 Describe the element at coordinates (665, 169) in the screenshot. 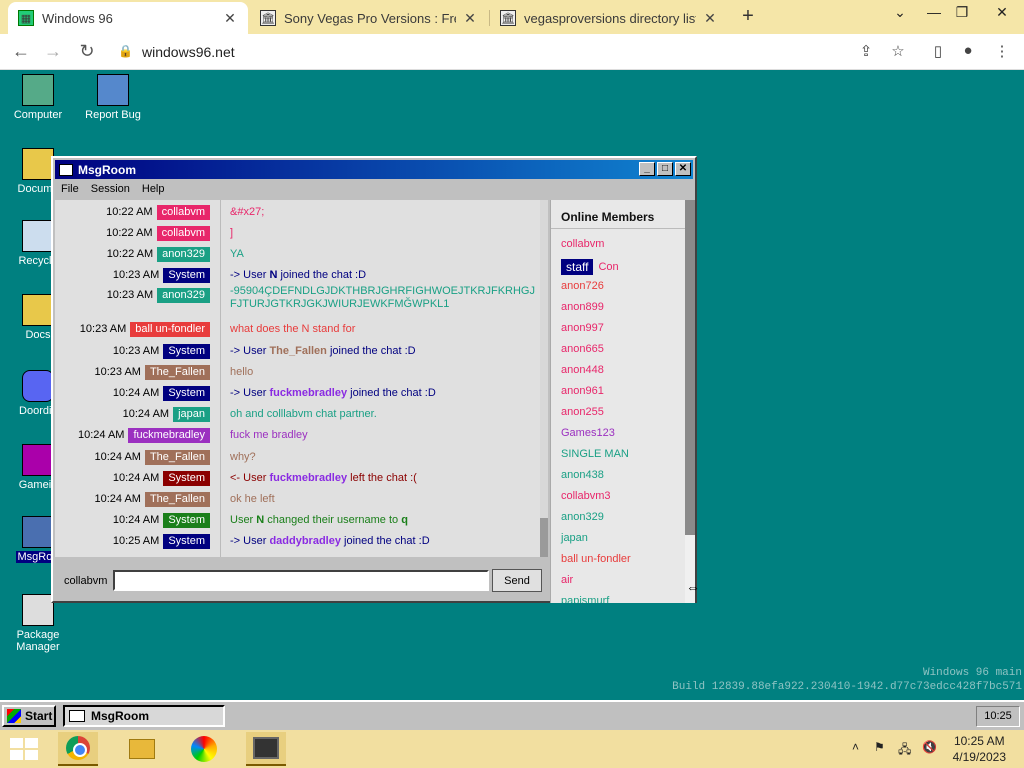

I see `window-maximize-icon: □` at that location.